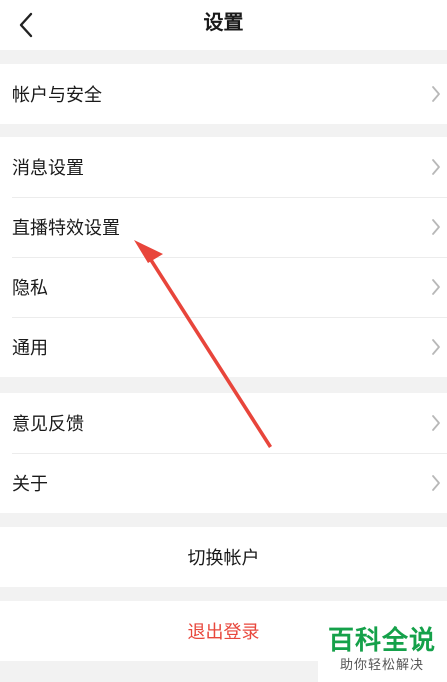 The image size is (447, 682). I want to click on row-label: 直播特效设置, so click(66, 228).